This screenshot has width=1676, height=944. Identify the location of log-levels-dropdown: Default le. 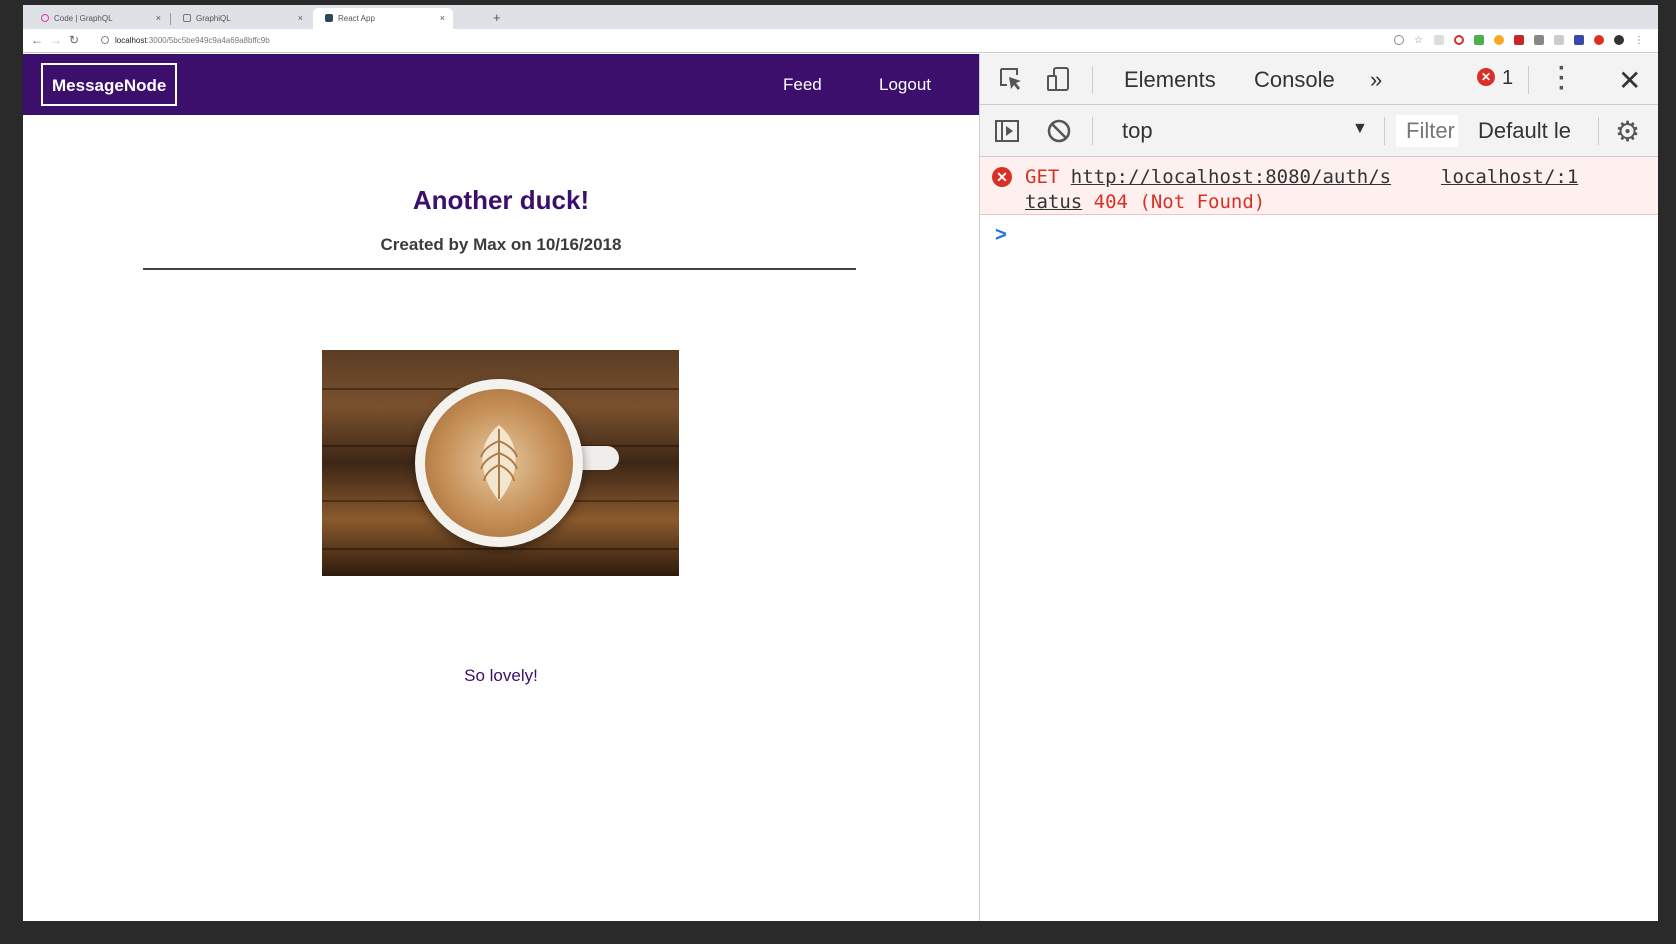
(1524, 131).